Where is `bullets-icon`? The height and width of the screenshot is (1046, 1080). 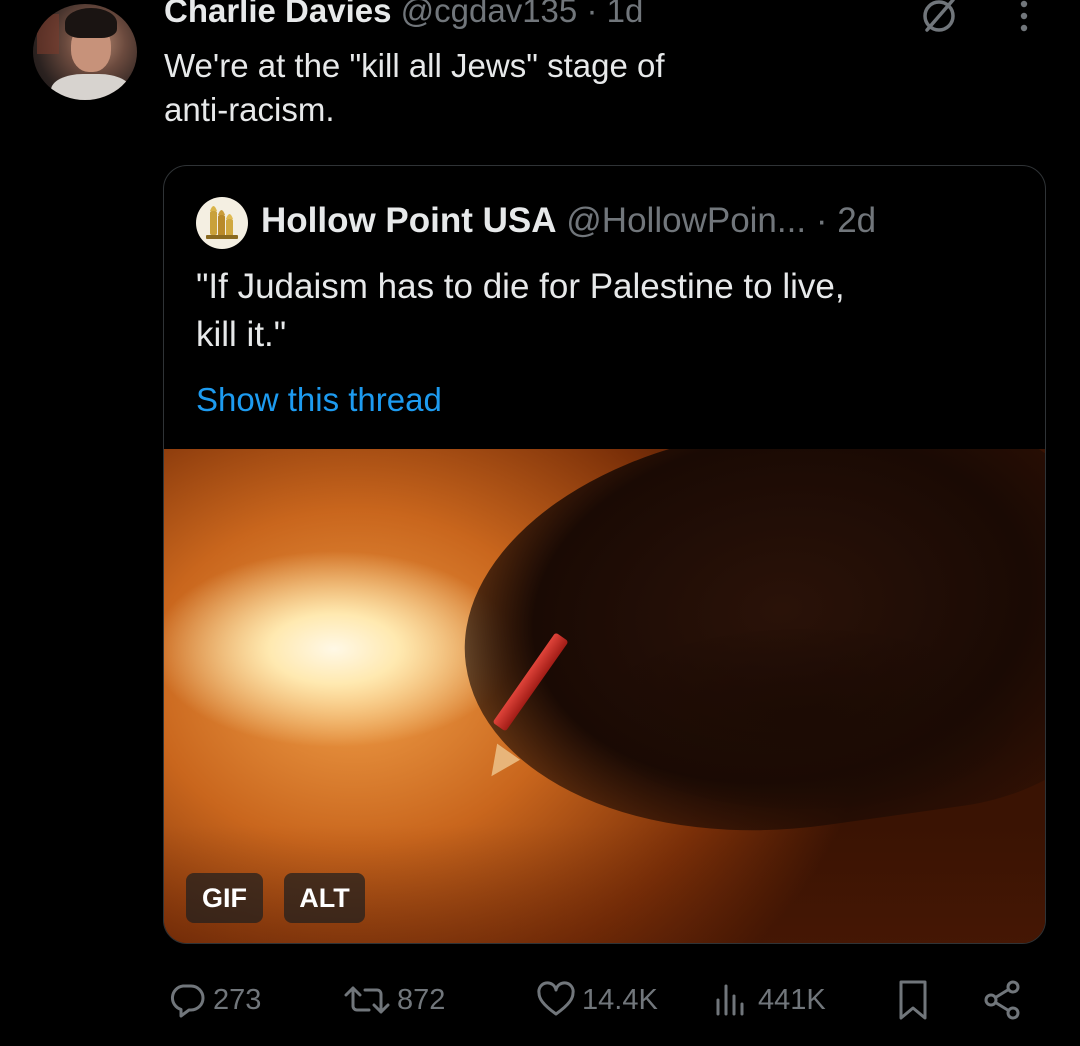
bullets-icon is located at coordinates (222, 222).